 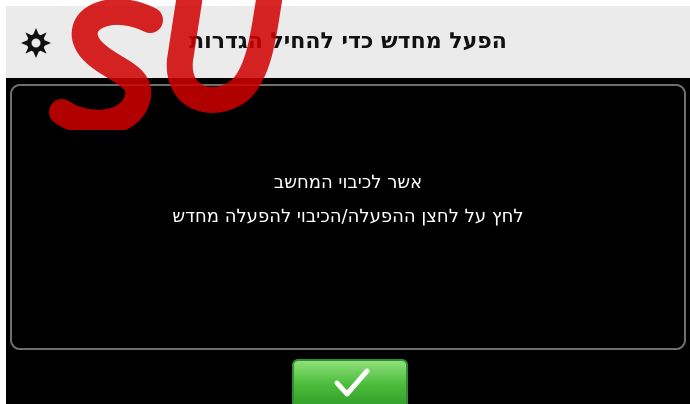 What do you see at coordinates (36, 43) in the screenshot?
I see `gear-icon` at bounding box center [36, 43].